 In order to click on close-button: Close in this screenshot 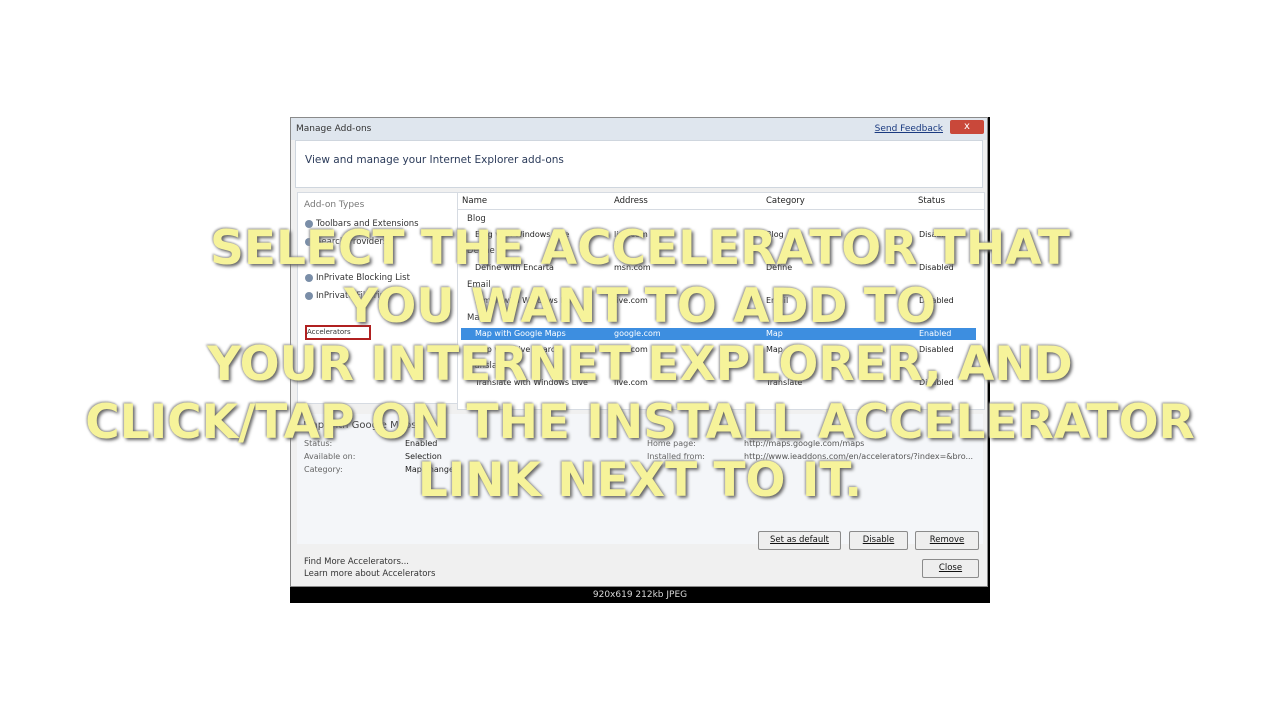, I will do `click(950, 568)`.